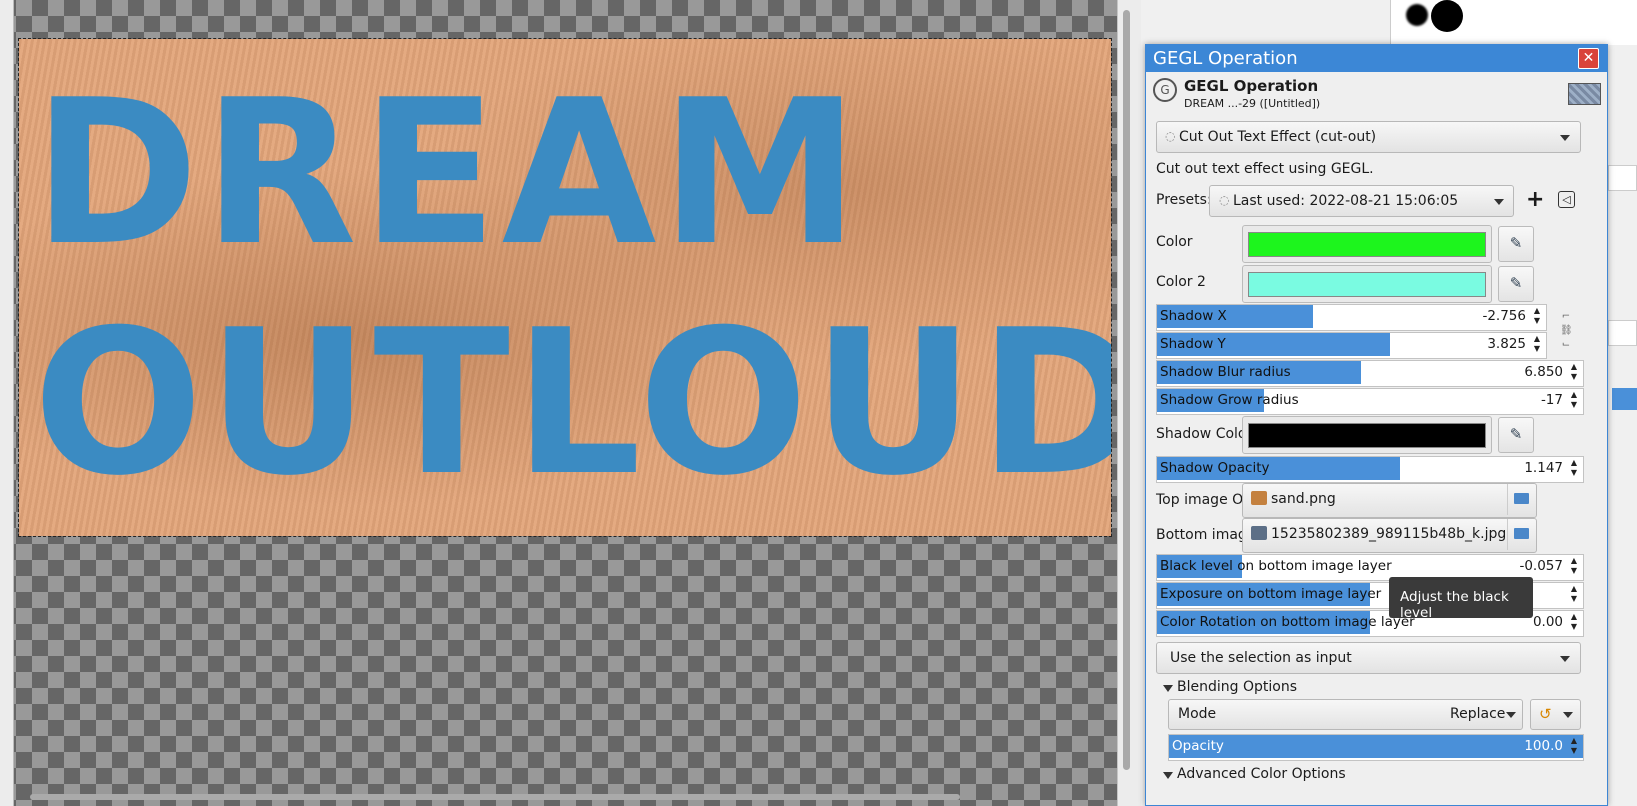 This screenshot has width=1637, height=806. I want to click on bottom-overlay-file-chooser: 15235802389_989115b48b_k.jpg, so click(1389, 535).